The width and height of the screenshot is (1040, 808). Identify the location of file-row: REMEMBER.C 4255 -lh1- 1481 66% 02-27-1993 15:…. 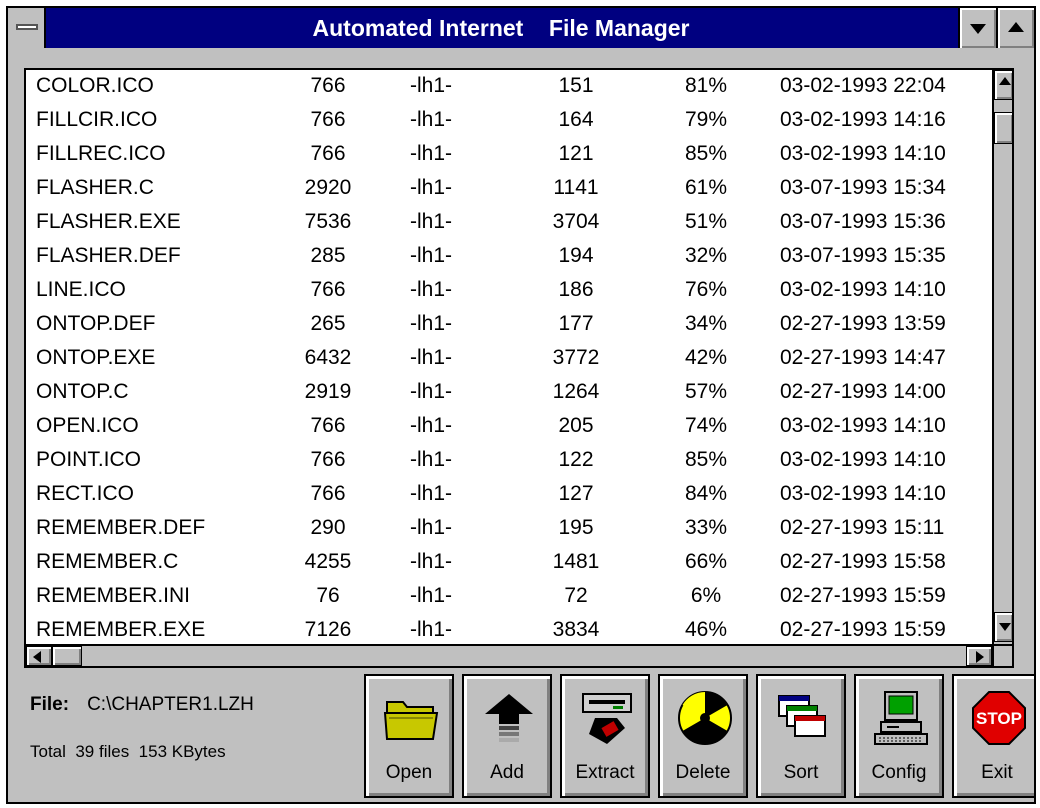
(509, 563).